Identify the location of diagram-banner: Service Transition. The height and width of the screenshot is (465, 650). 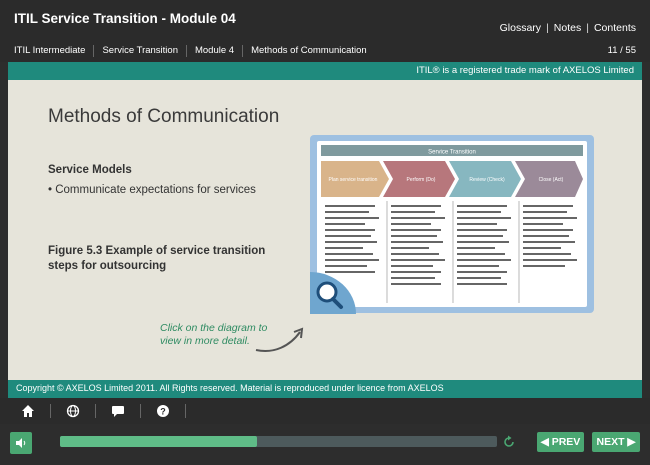
(452, 153).